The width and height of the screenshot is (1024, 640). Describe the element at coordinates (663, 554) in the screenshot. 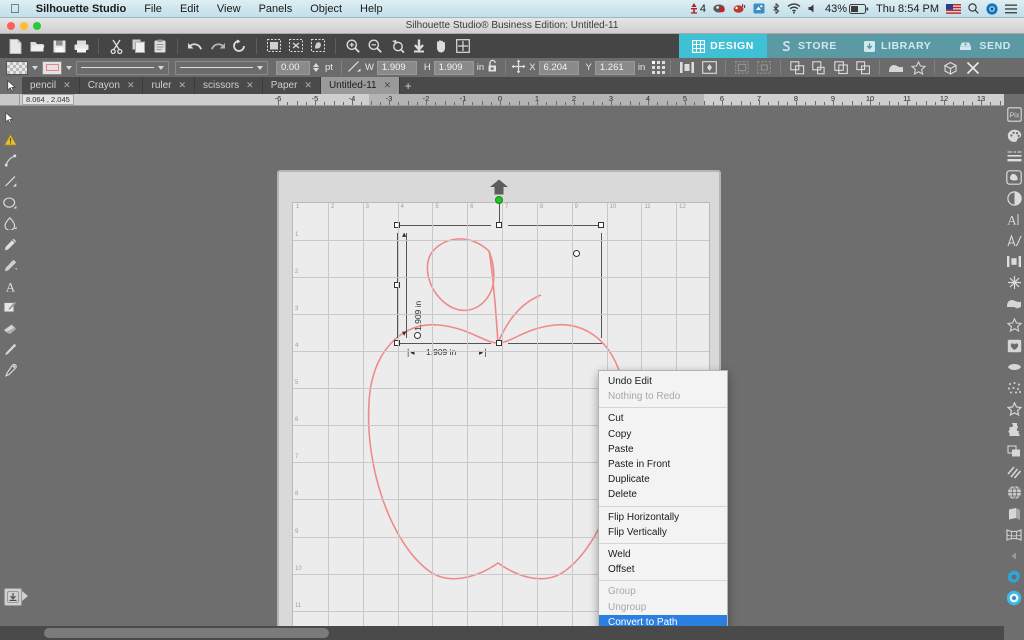

I see `context-menu-item-weld: Weld` at that location.